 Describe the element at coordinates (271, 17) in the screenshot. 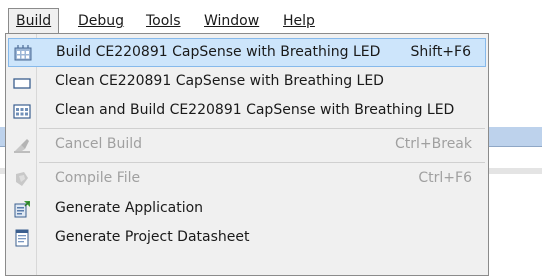

I see `menu-bar: Build Debug Tools Window Help` at that location.